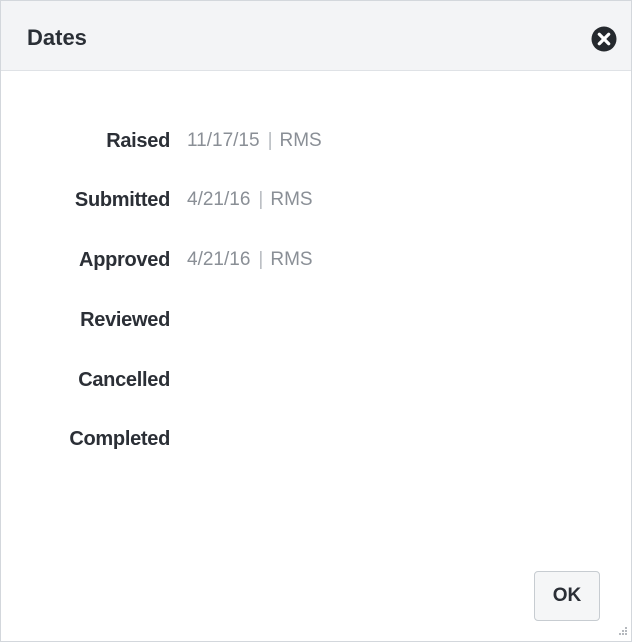 The height and width of the screenshot is (643, 632). Describe the element at coordinates (122, 200) in the screenshot. I see `date-label: Submitted` at that location.